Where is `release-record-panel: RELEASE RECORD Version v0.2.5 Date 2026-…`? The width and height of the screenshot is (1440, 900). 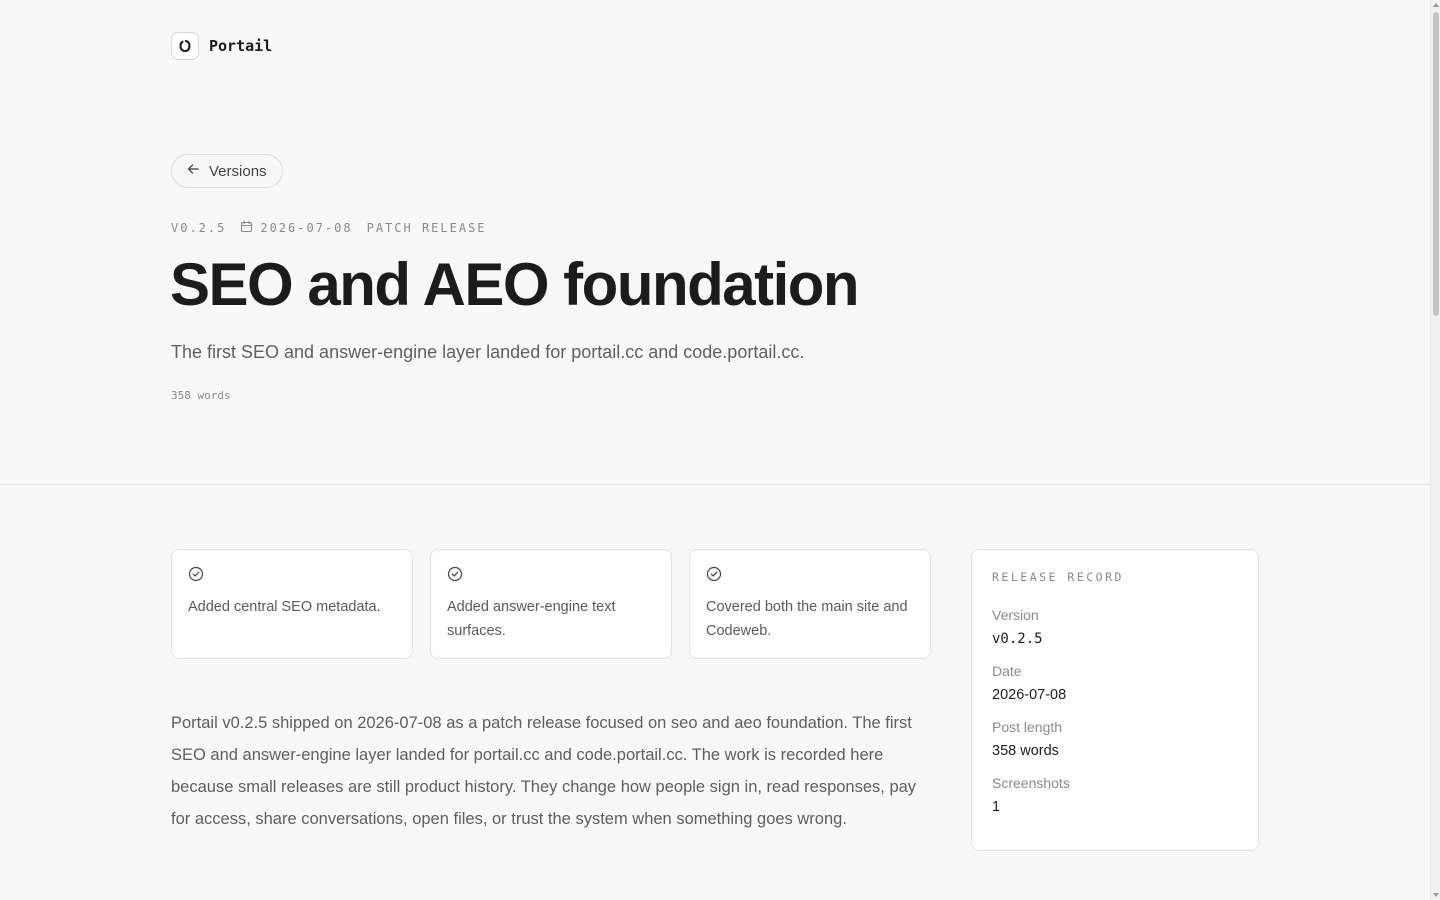
release-record-panel: RELEASE RECORD Version v0.2.5 Date 2026-… is located at coordinates (1115, 700).